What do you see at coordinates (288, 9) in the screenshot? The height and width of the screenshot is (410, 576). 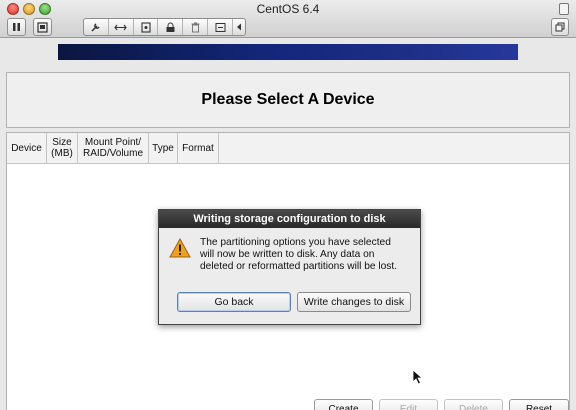 I see `window-title: CentOS 6.4` at bounding box center [288, 9].